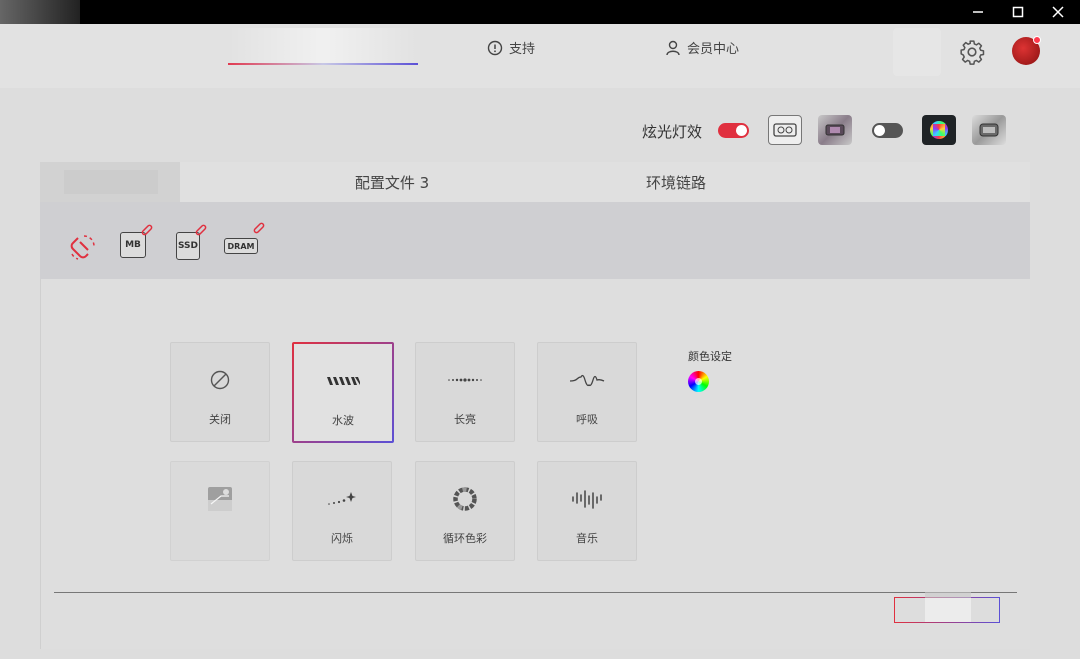 The image size is (1080, 659). I want to click on close-button, so click(1058, 12).